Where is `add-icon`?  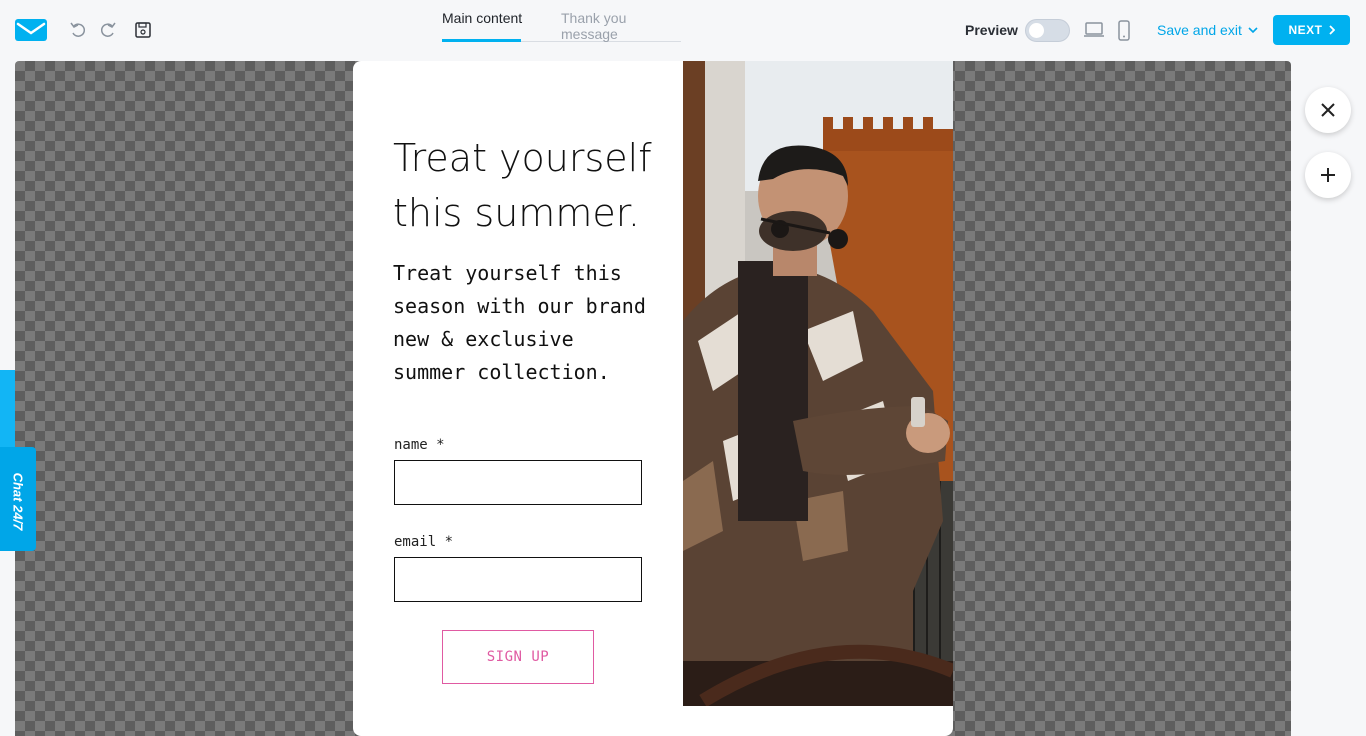 add-icon is located at coordinates (1328, 175).